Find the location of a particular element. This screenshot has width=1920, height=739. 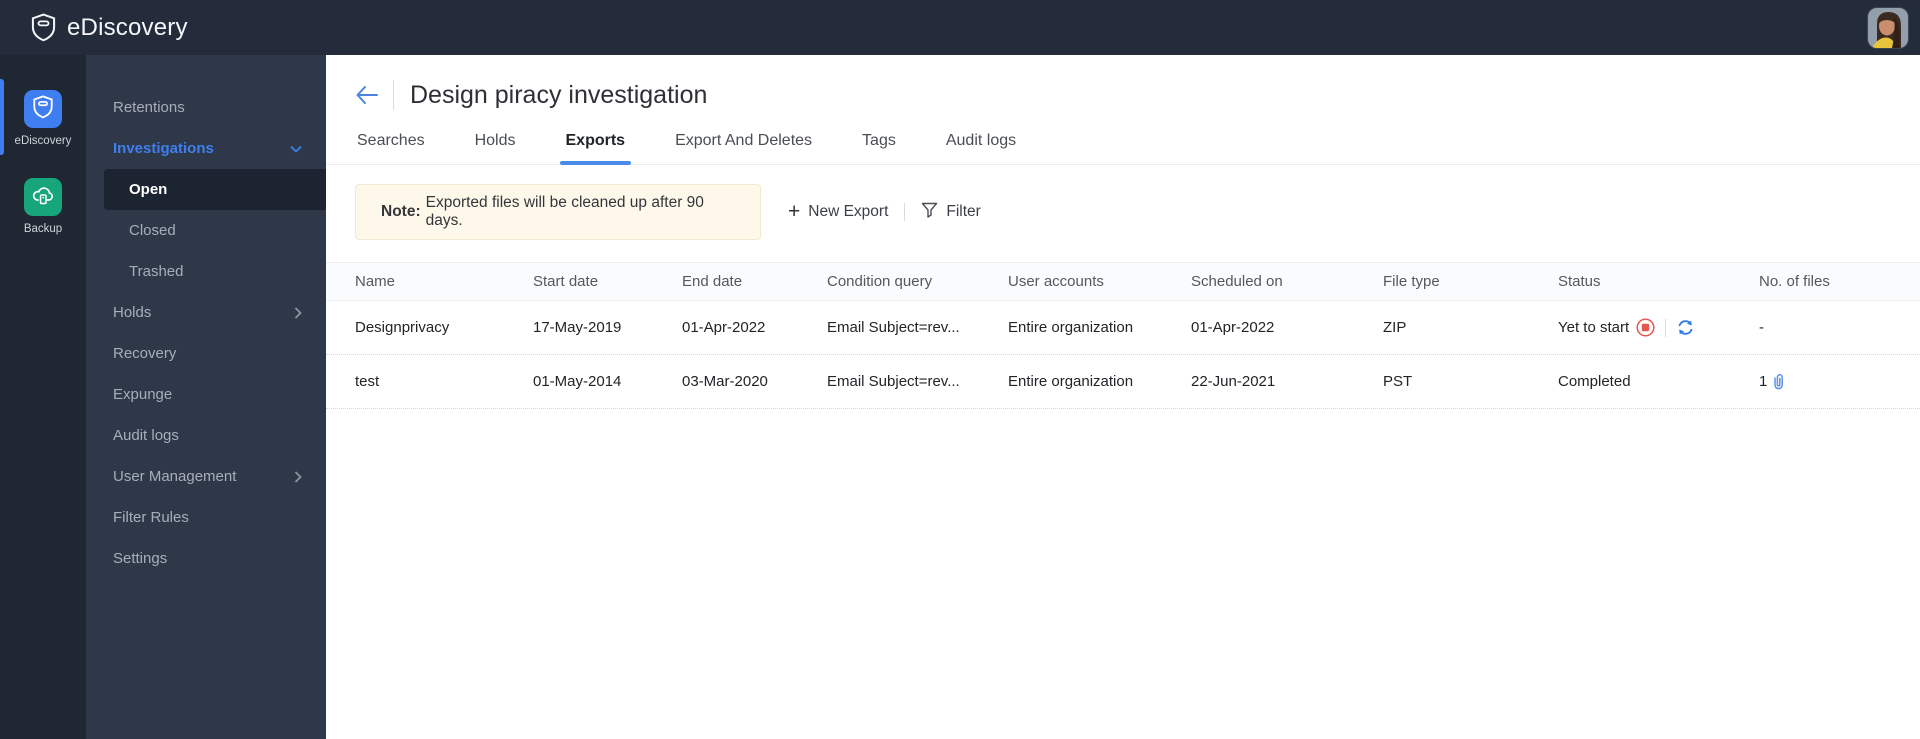

row-file-type: PST is located at coordinates (1398, 381).